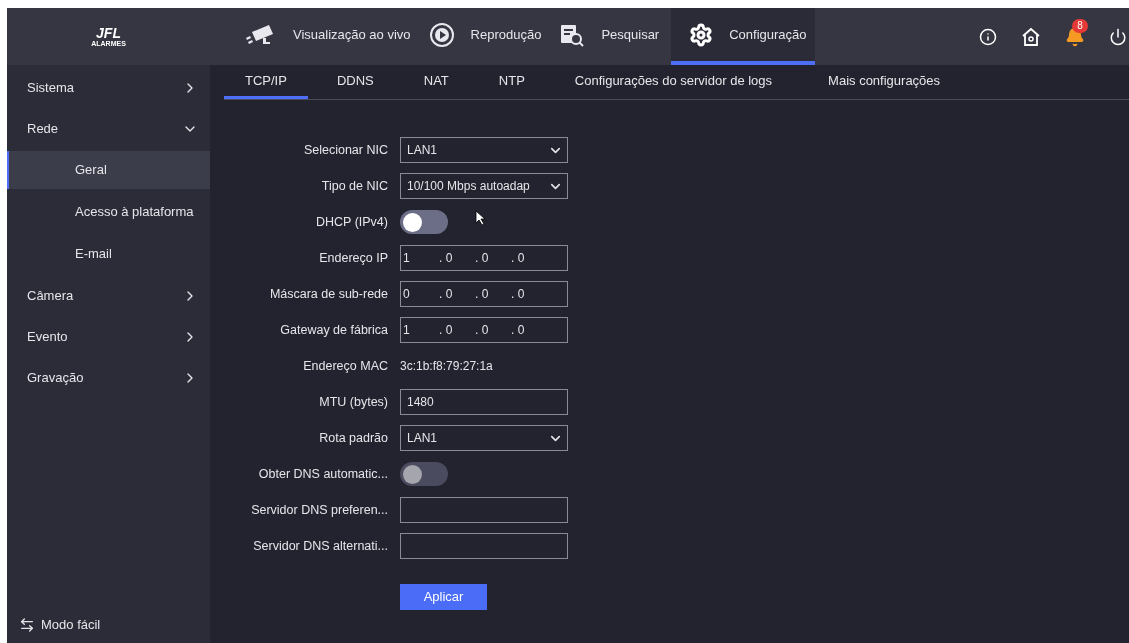 The width and height of the screenshot is (1129, 643). Describe the element at coordinates (333, 330) in the screenshot. I see `field-label: Gateway de fábrica` at that location.